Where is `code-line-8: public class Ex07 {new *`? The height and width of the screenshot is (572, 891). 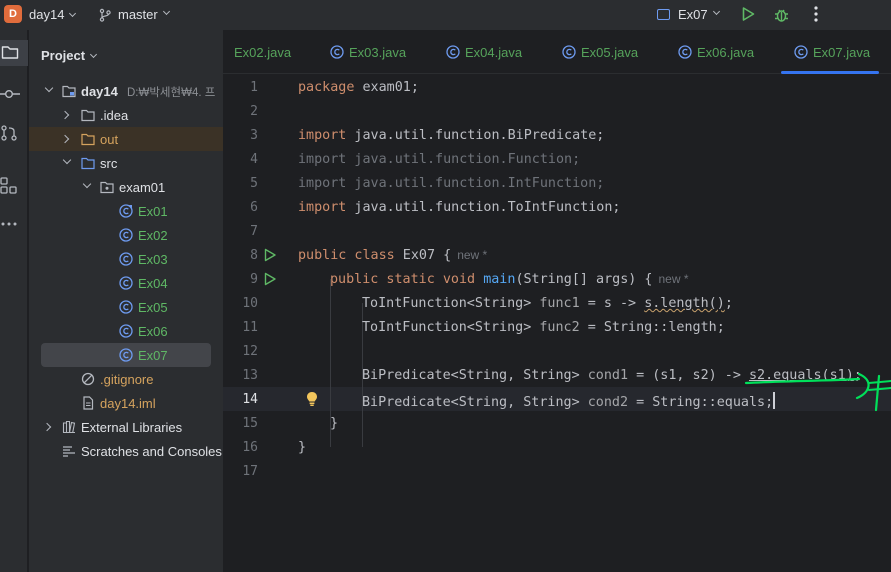 code-line-8: public class Ex07 {new * is located at coordinates (393, 255).